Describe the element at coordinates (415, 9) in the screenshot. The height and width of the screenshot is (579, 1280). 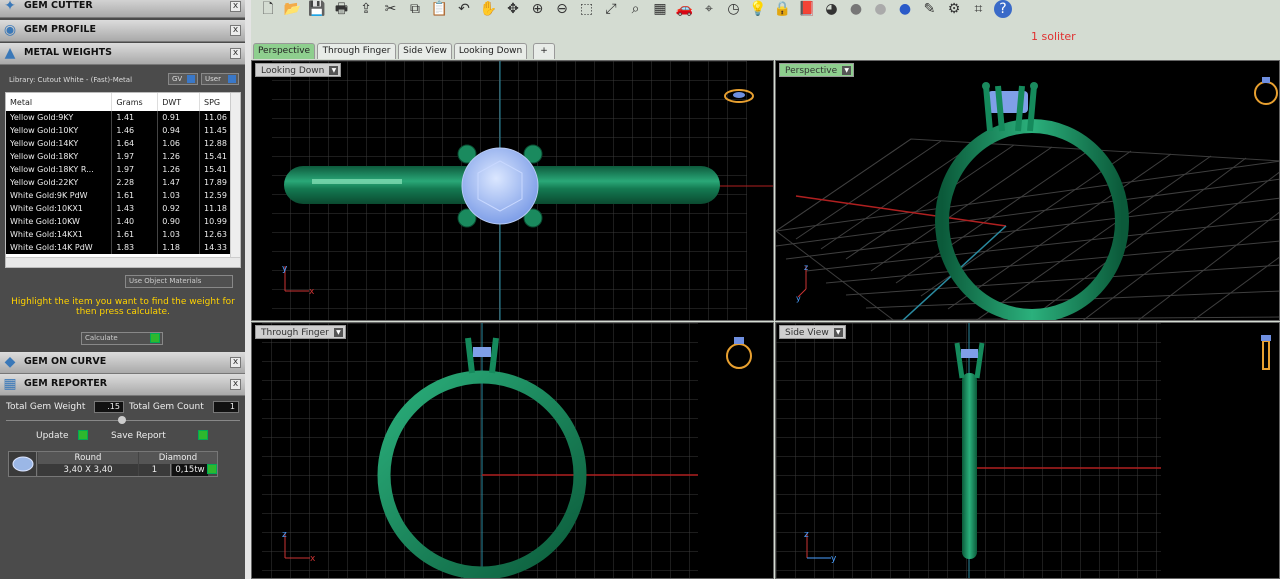
I see `copy-icon: ⧉` at that location.